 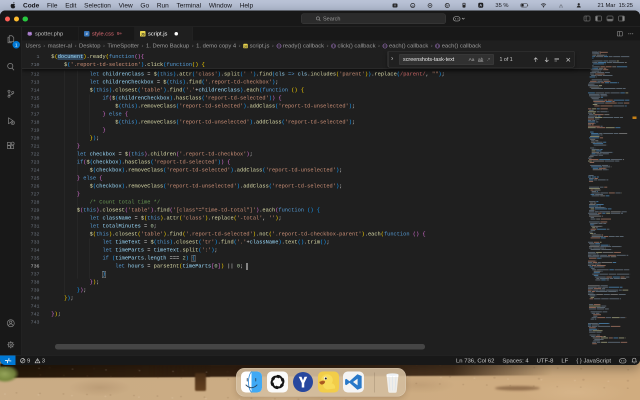 What do you see at coordinates (480, 6) in the screenshot?
I see `svg-text: A` at bounding box center [480, 6].